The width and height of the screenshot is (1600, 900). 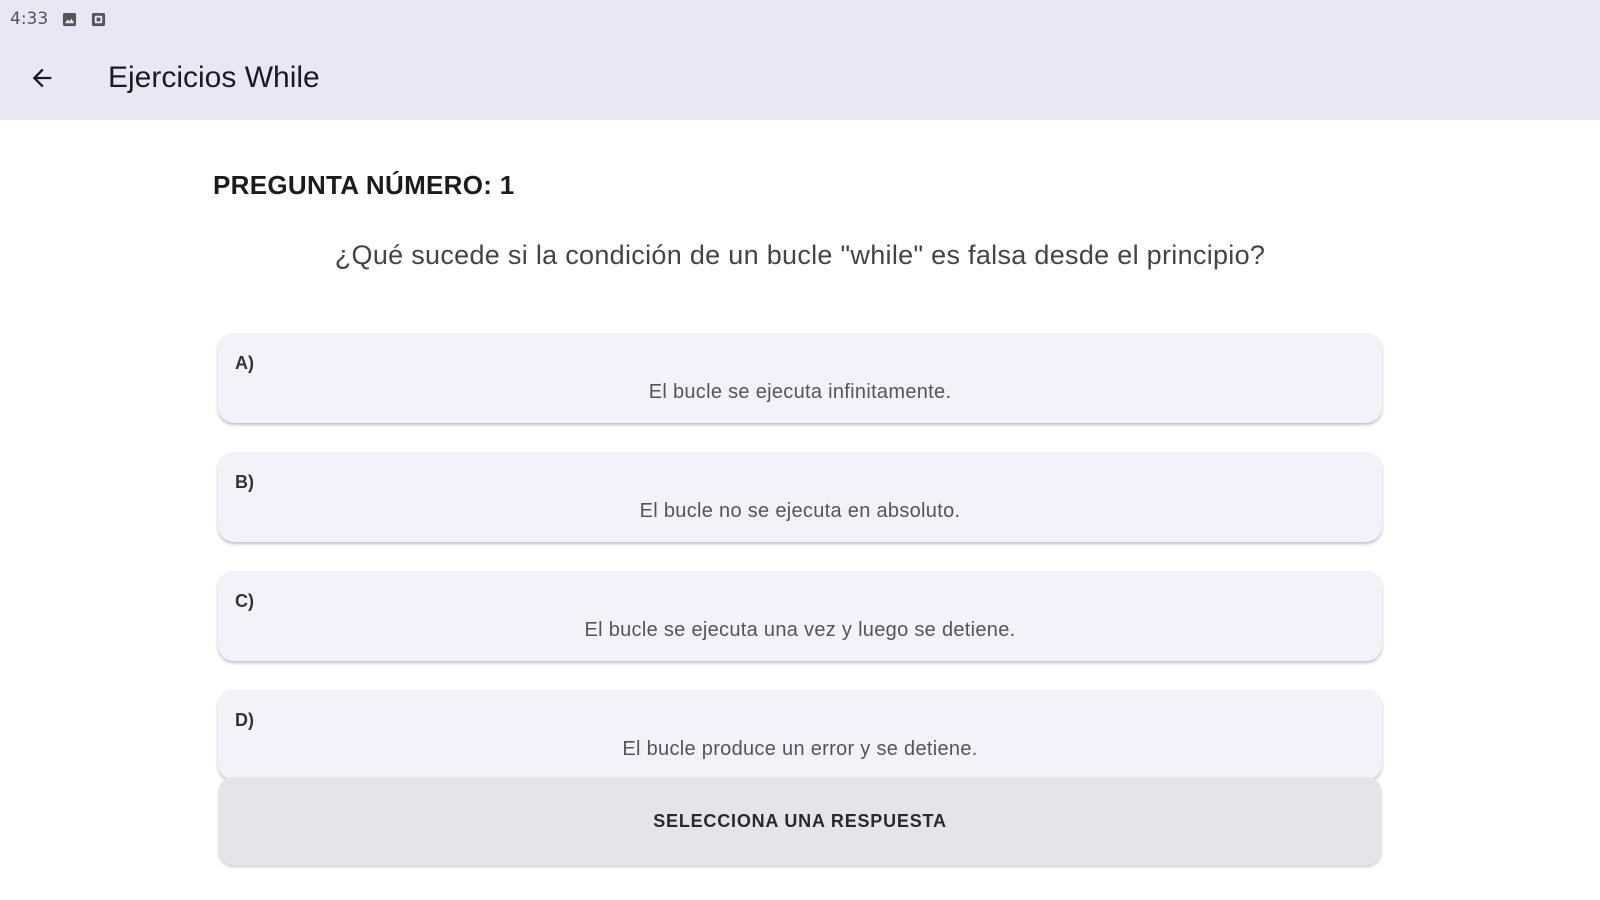 What do you see at coordinates (244, 601) in the screenshot?
I see `option-letter: C)` at bounding box center [244, 601].